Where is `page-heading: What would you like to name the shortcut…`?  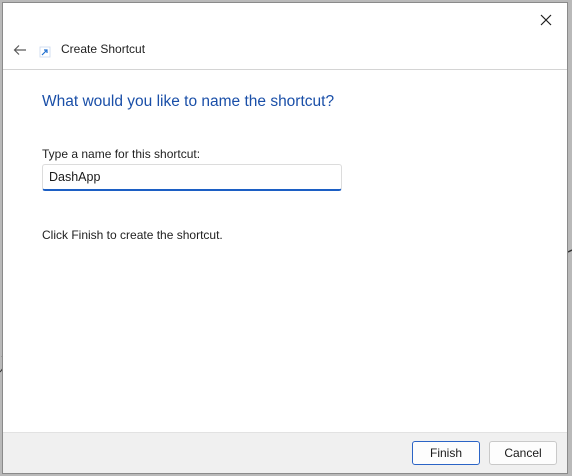 page-heading: What would you like to name the shortcut… is located at coordinates (188, 101).